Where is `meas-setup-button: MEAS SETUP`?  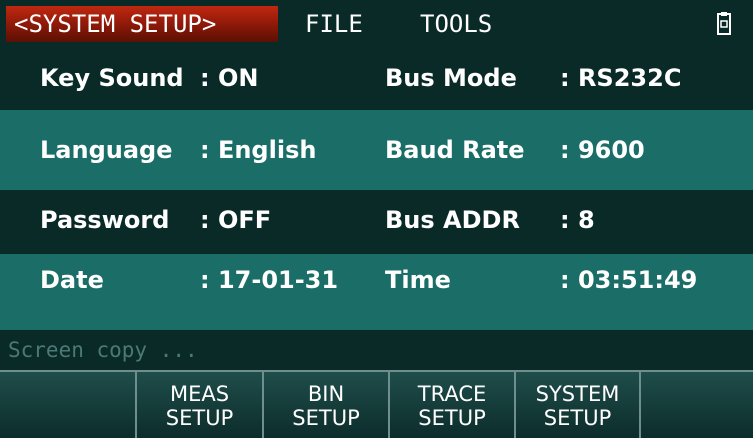 meas-setup-button: MEAS SETUP is located at coordinates (198, 404).